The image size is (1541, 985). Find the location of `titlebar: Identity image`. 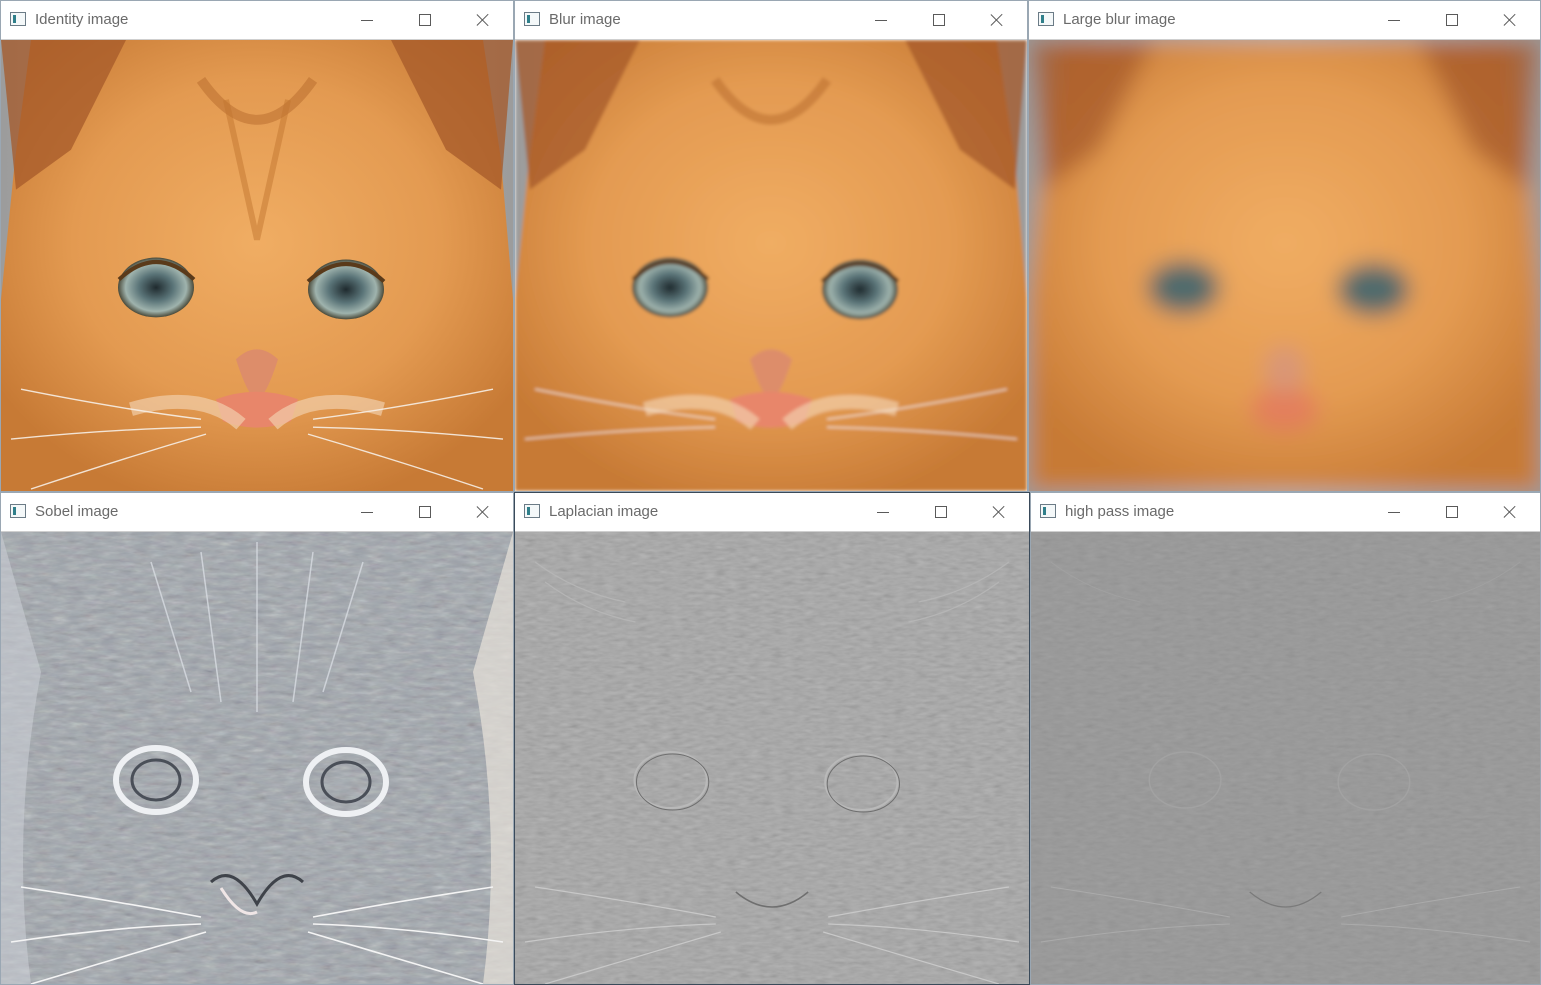

titlebar: Identity image is located at coordinates (257, 20).